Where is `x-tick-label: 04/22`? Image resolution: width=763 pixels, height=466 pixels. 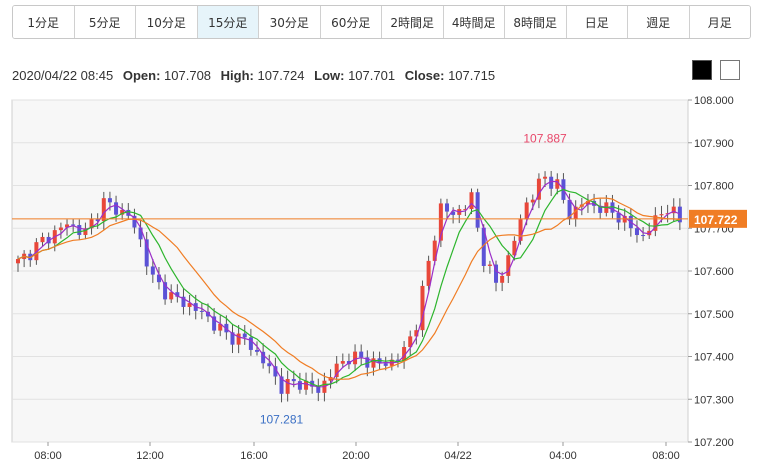 x-tick-label: 04/22 is located at coordinates (458, 456).